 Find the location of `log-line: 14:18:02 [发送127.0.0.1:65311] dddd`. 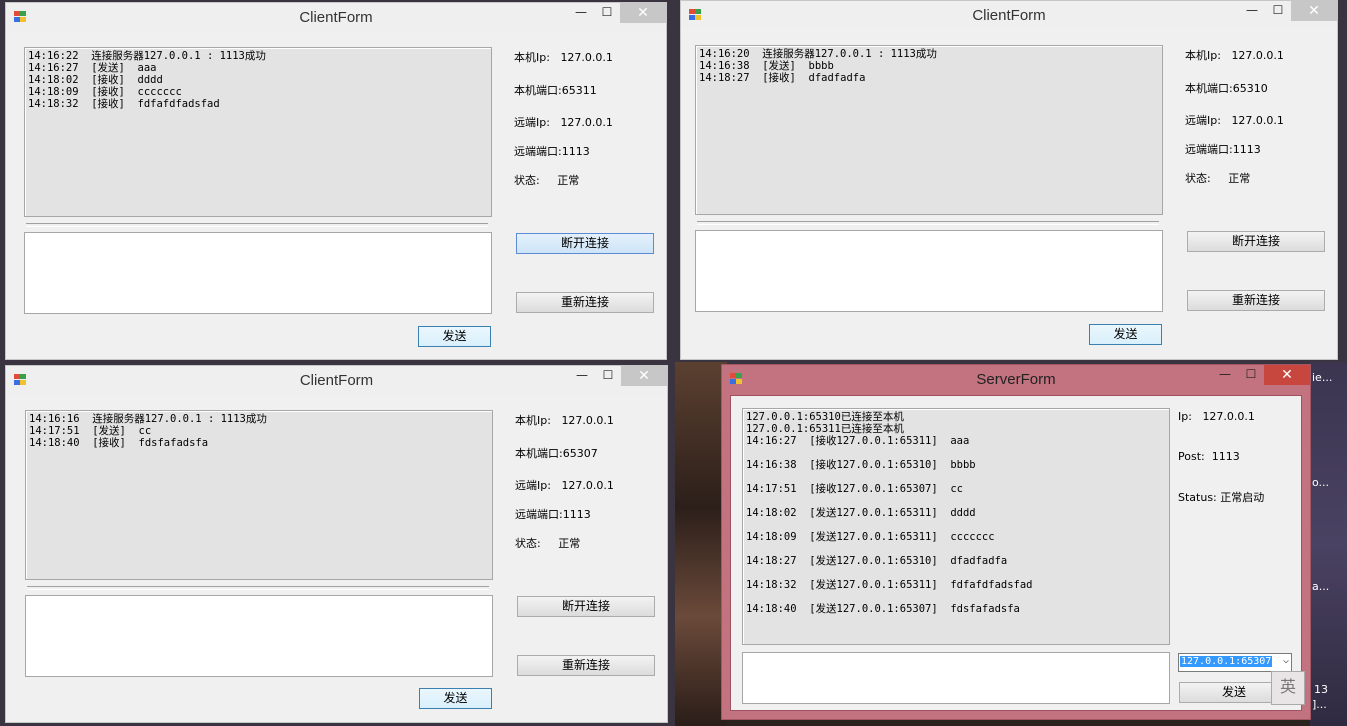

log-line: 14:18:02 [发送127.0.0.1:65311] dddd is located at coordinates (861, 513).